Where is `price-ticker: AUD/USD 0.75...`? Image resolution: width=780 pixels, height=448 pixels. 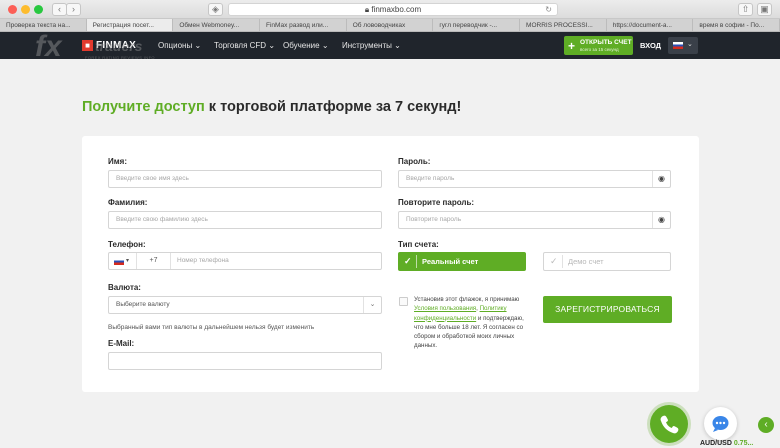 price-ticker: AUD/USD 0.75... is located at coordinates (727, 443).